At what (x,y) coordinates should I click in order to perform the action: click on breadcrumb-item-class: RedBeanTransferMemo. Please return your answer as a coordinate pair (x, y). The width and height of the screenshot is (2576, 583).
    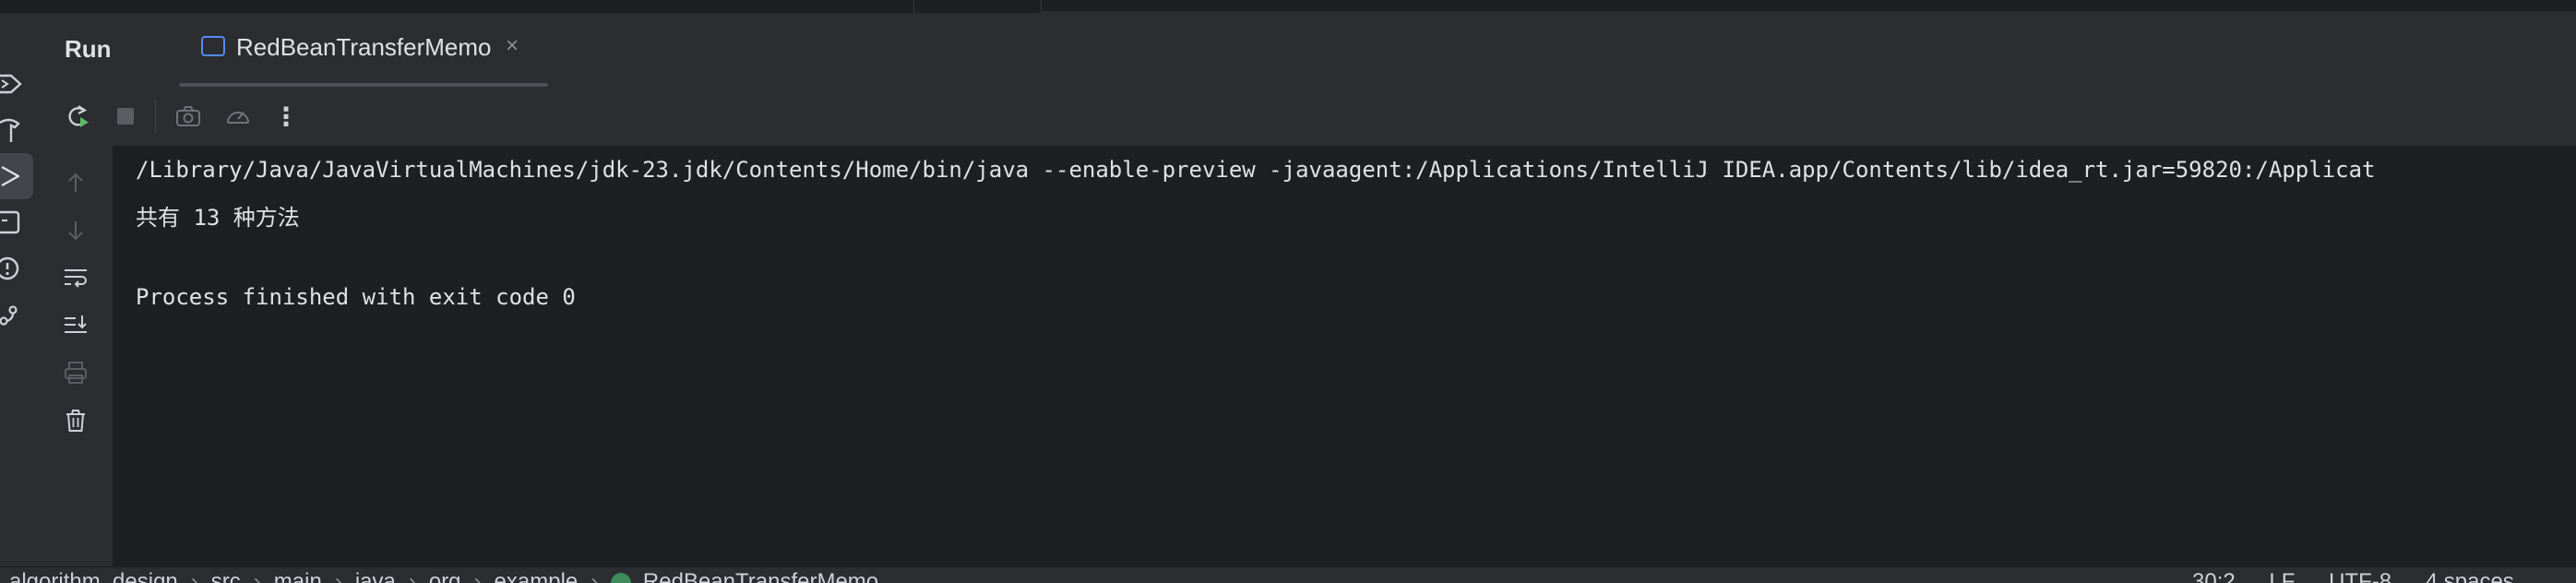
    Looking at the image, I should click on (744, 576).